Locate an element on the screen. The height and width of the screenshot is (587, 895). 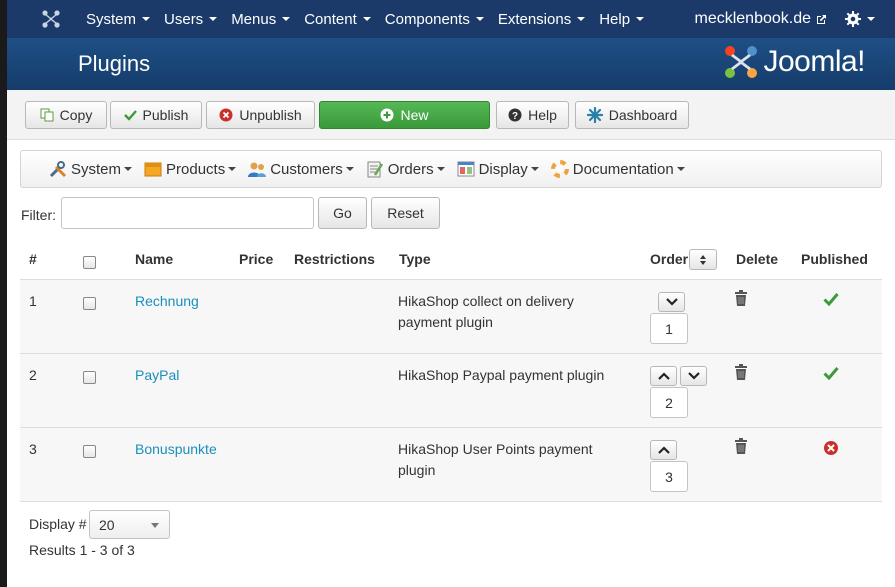
order-icon is located at coordinates (375, 169).